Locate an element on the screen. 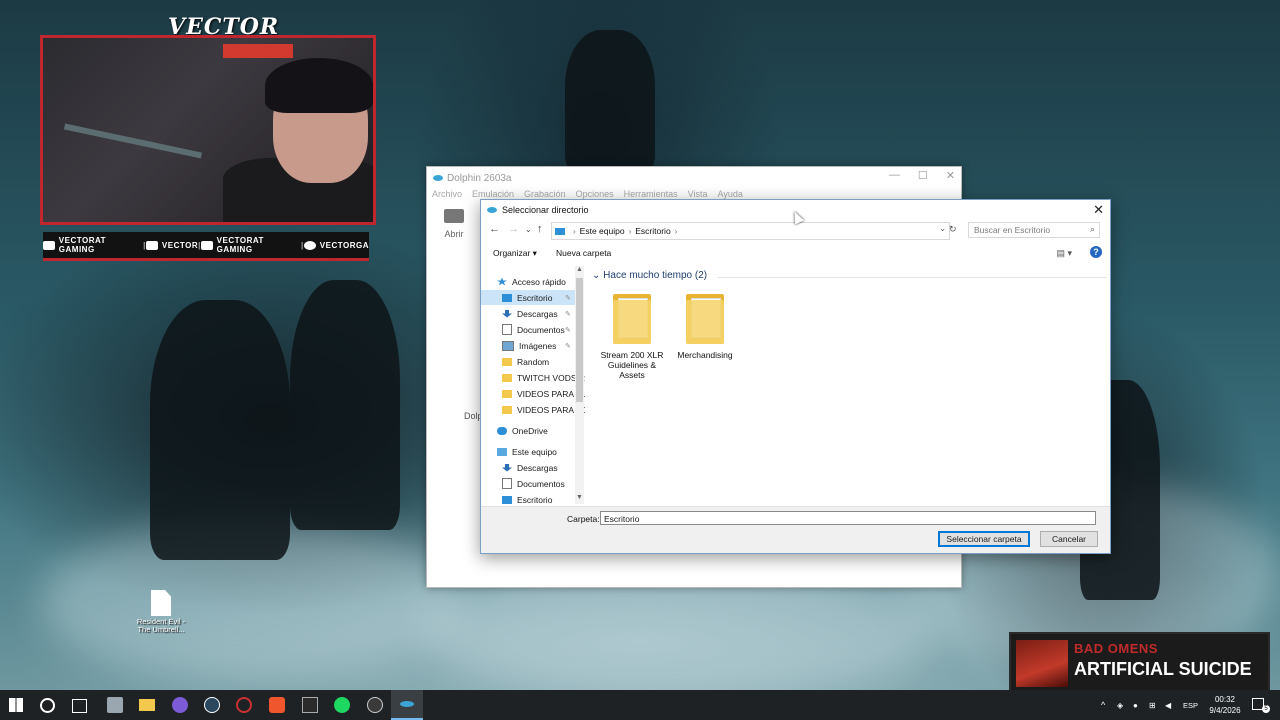 This screenshot has height=720, width=1280. nav-item-twitch-vods: TWITCH VODS R is located at coordinates (543, 377).